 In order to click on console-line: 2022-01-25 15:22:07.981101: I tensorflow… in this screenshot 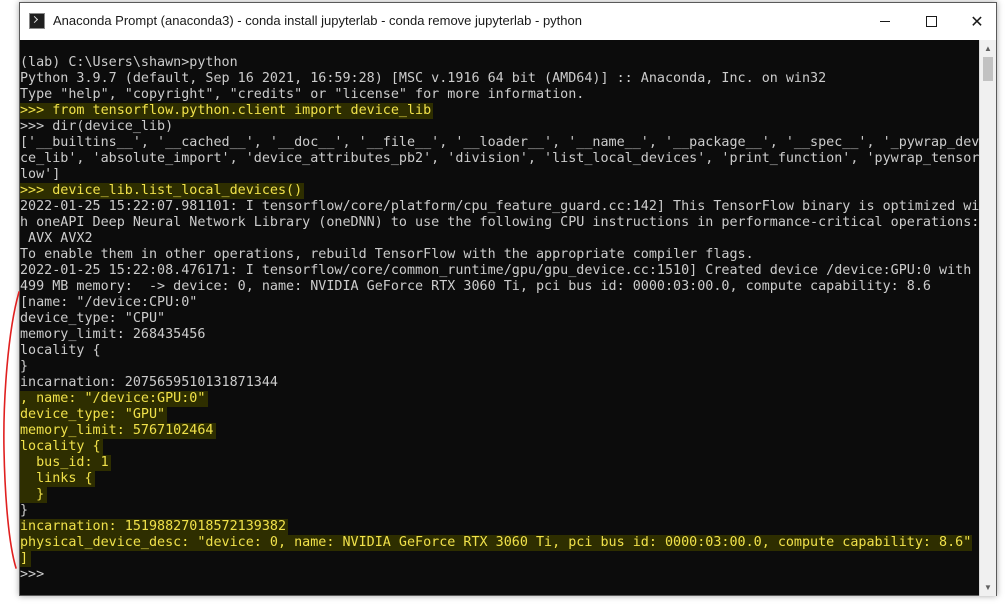, I will do `click(500, 206)`.